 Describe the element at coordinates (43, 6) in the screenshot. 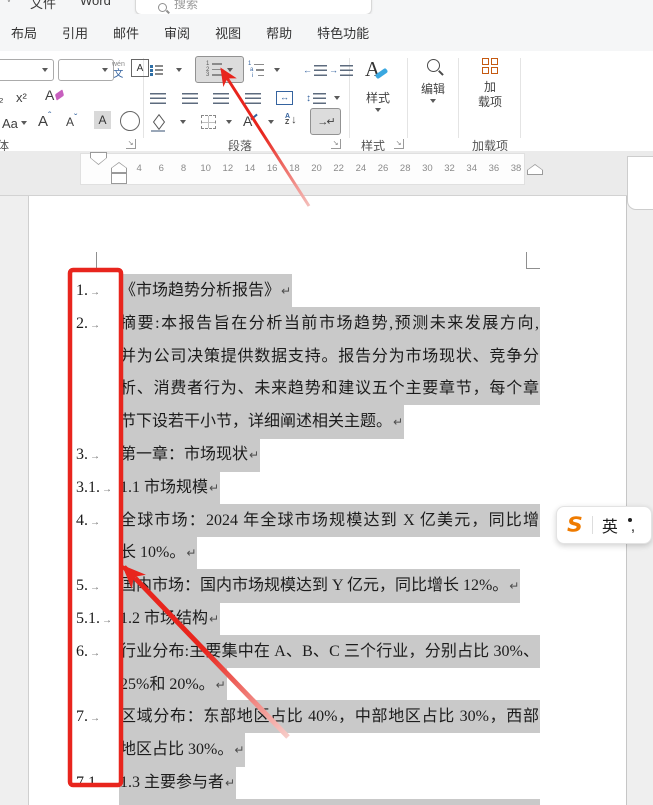

I see `file-menu-fragment: 文件` at that location.